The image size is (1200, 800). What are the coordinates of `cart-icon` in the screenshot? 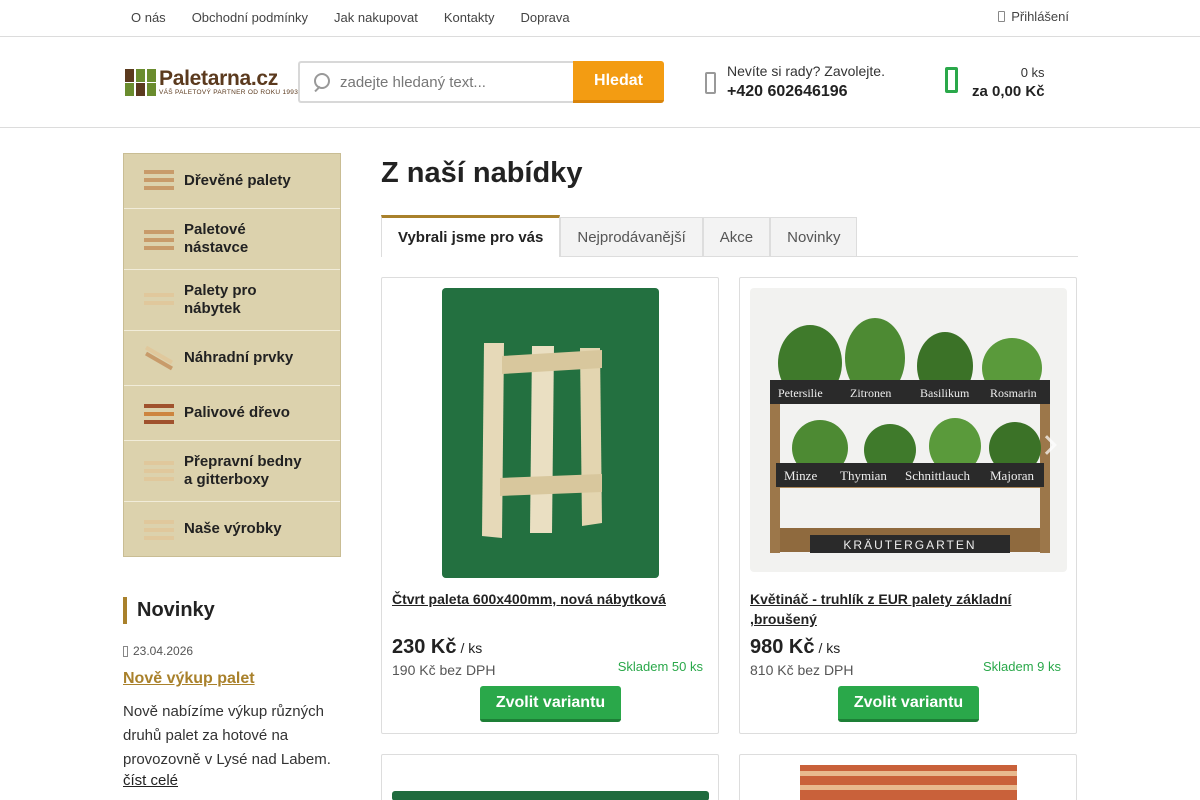 It's located at (951, 80).